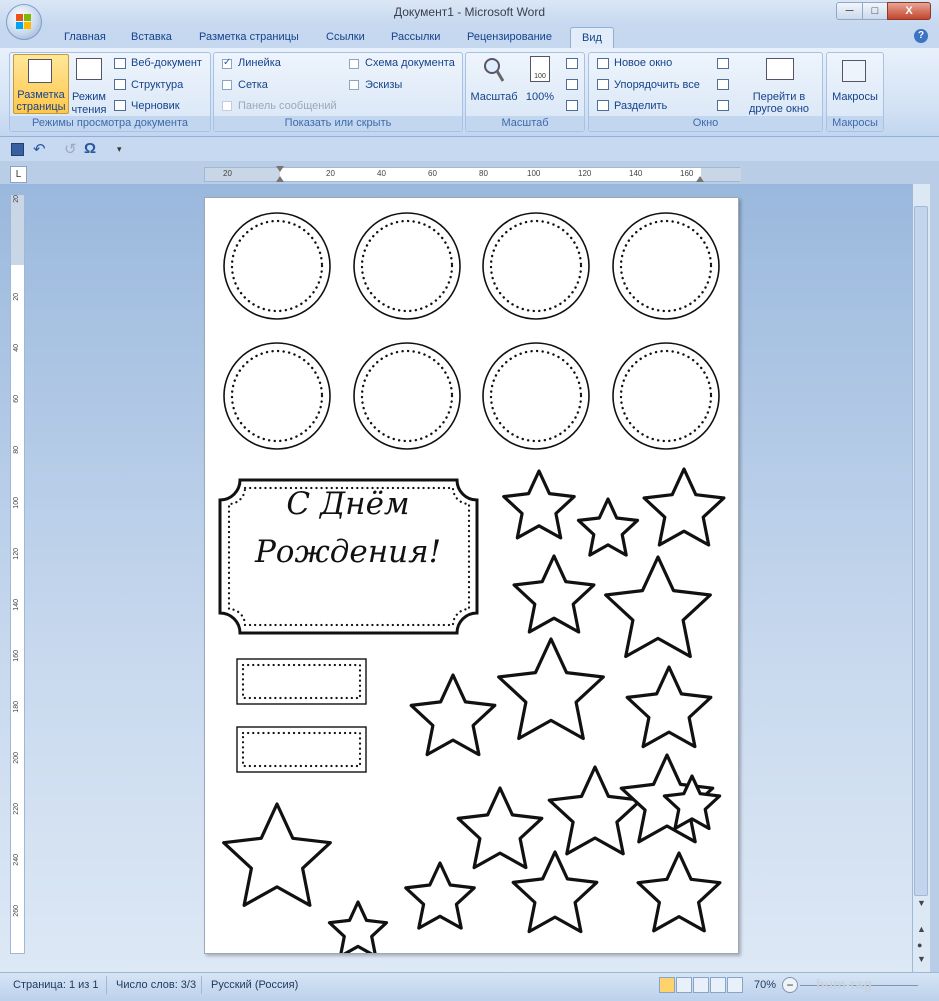 The height and width of the screenshot is (1001, 939). I want to click on previous-page-icon: ▲, so click(921, 929).